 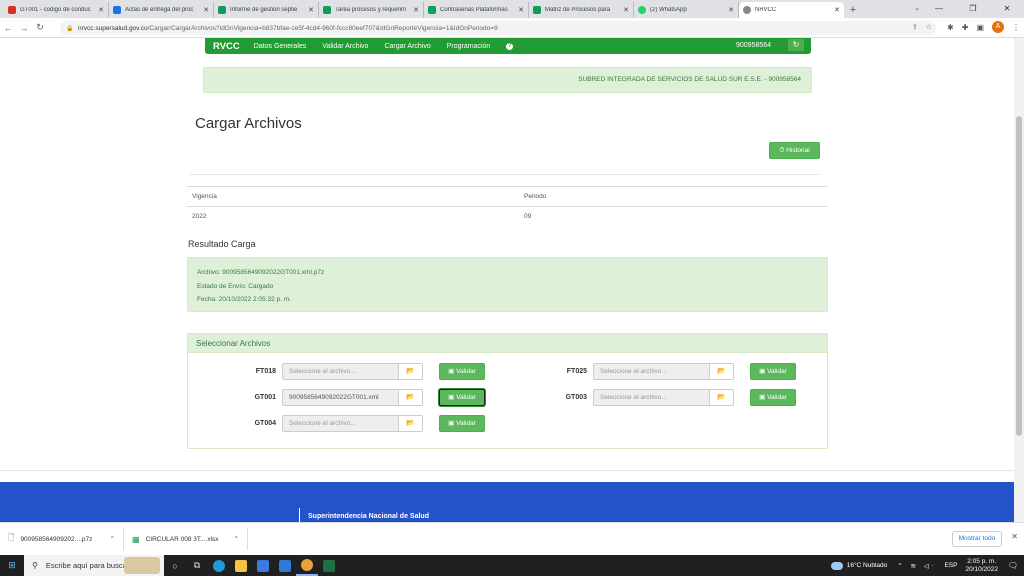 I want to click on validate-button-gt003: ▣ Validar, so click(x=773, y=397).